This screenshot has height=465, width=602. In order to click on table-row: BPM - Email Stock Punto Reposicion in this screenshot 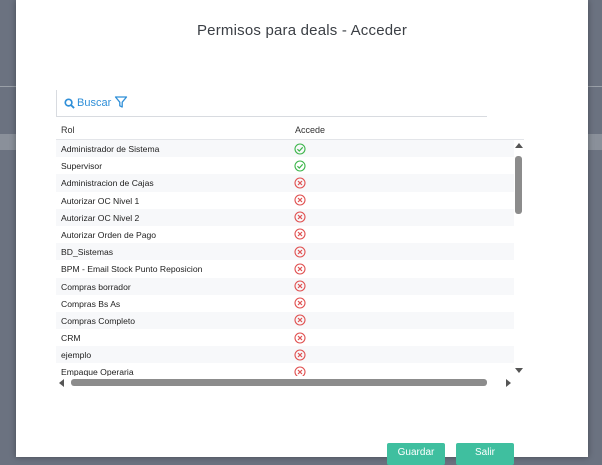, I will do `click(285, 268)`.